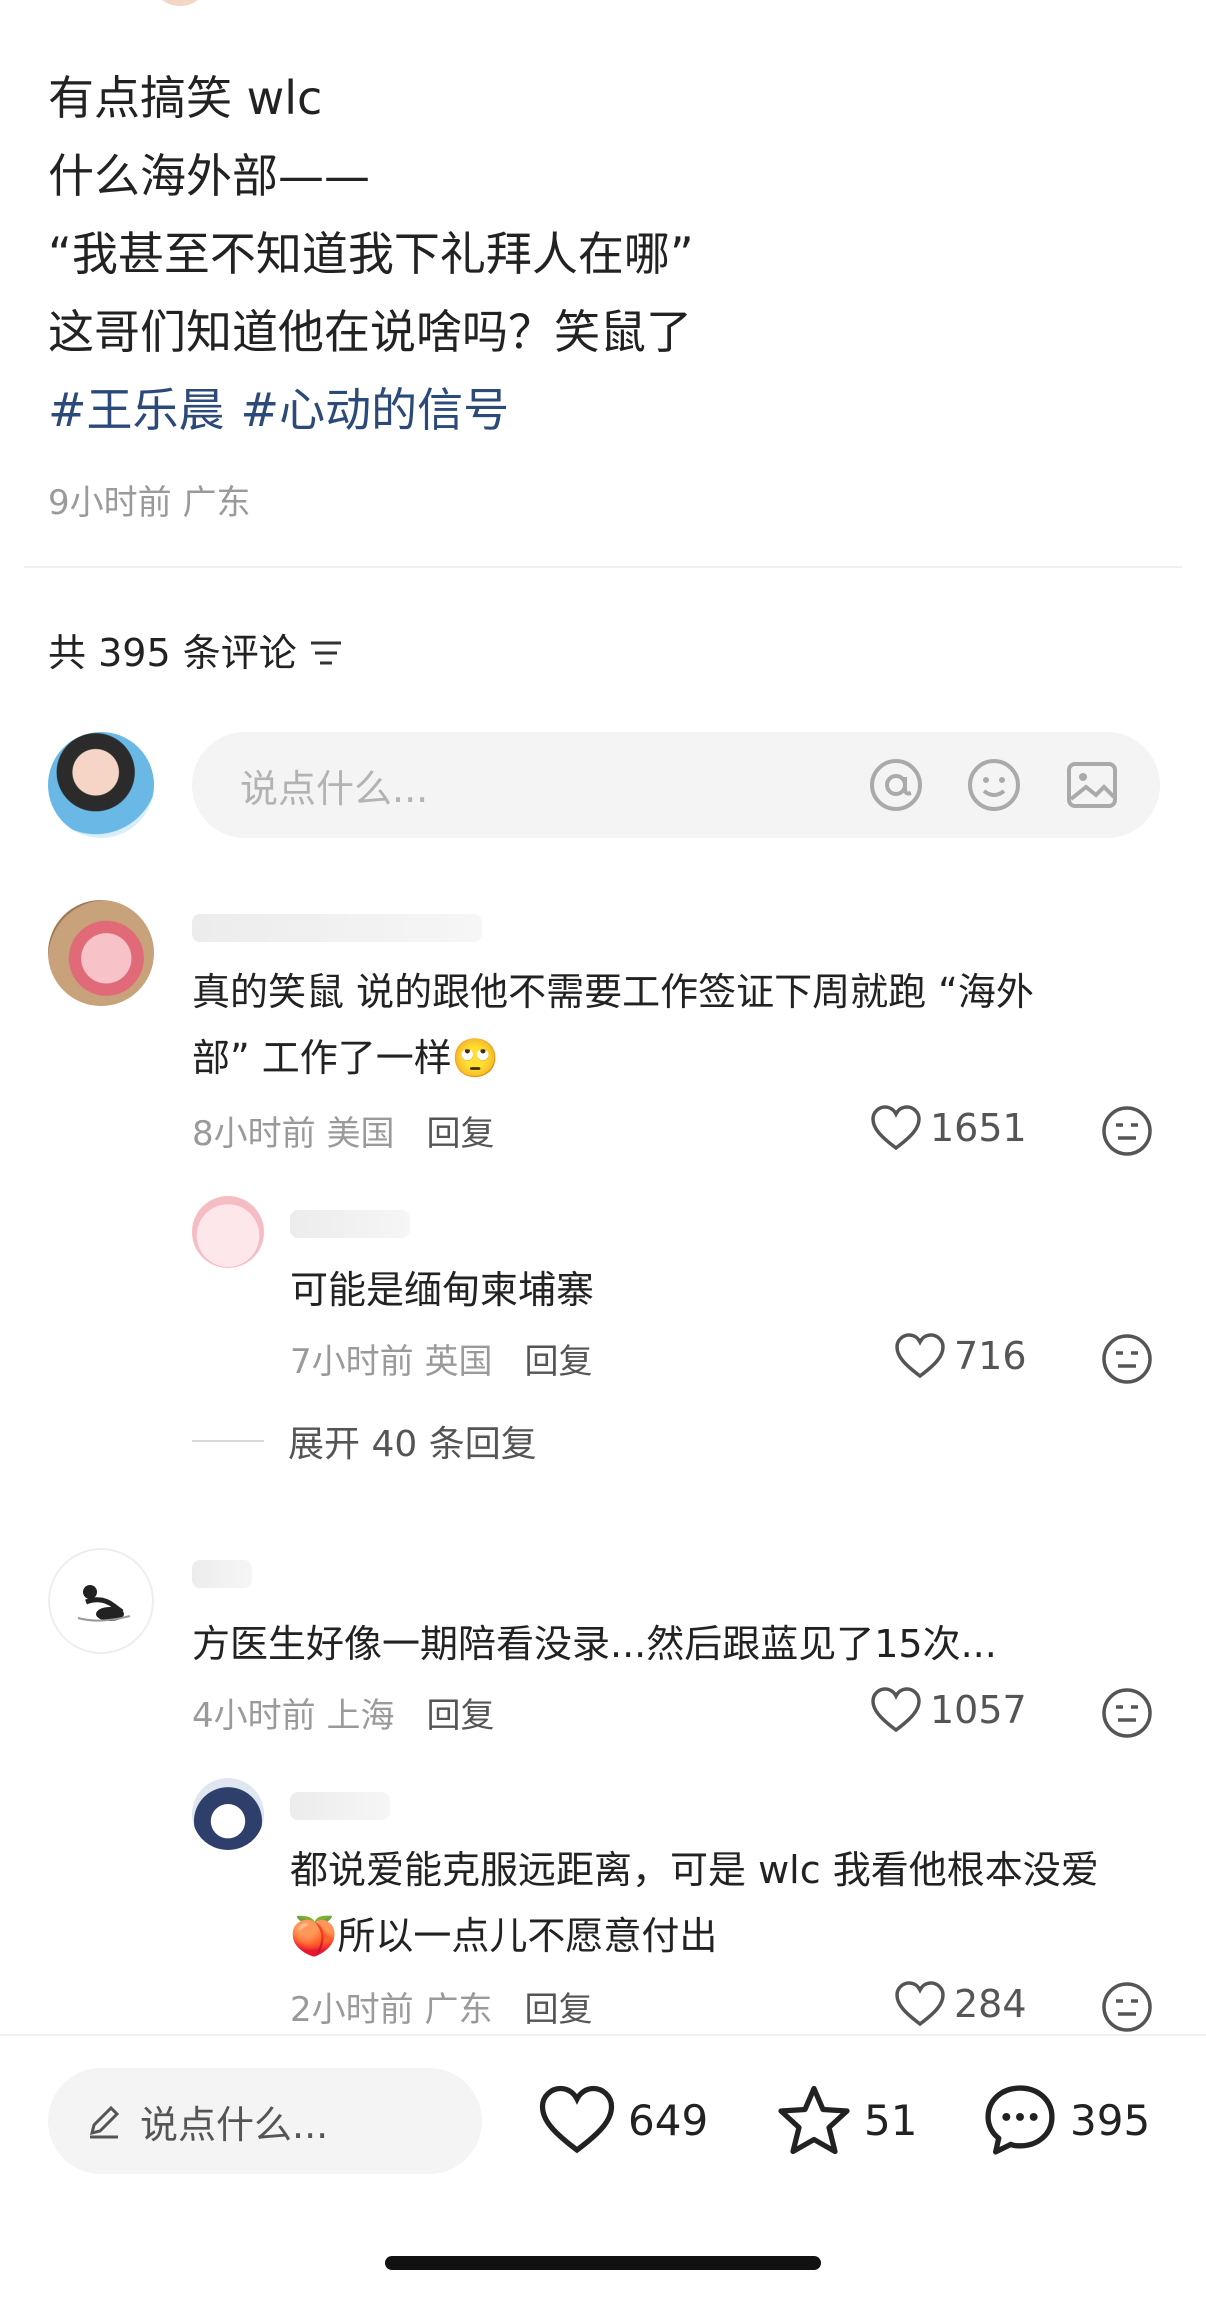 This screenshot has width=1206, height=2303. What do you see at coordinates (375, 410) in the screenshot?
I see `hashtag-link: #心动的信号` at bounding box center [375, 410].